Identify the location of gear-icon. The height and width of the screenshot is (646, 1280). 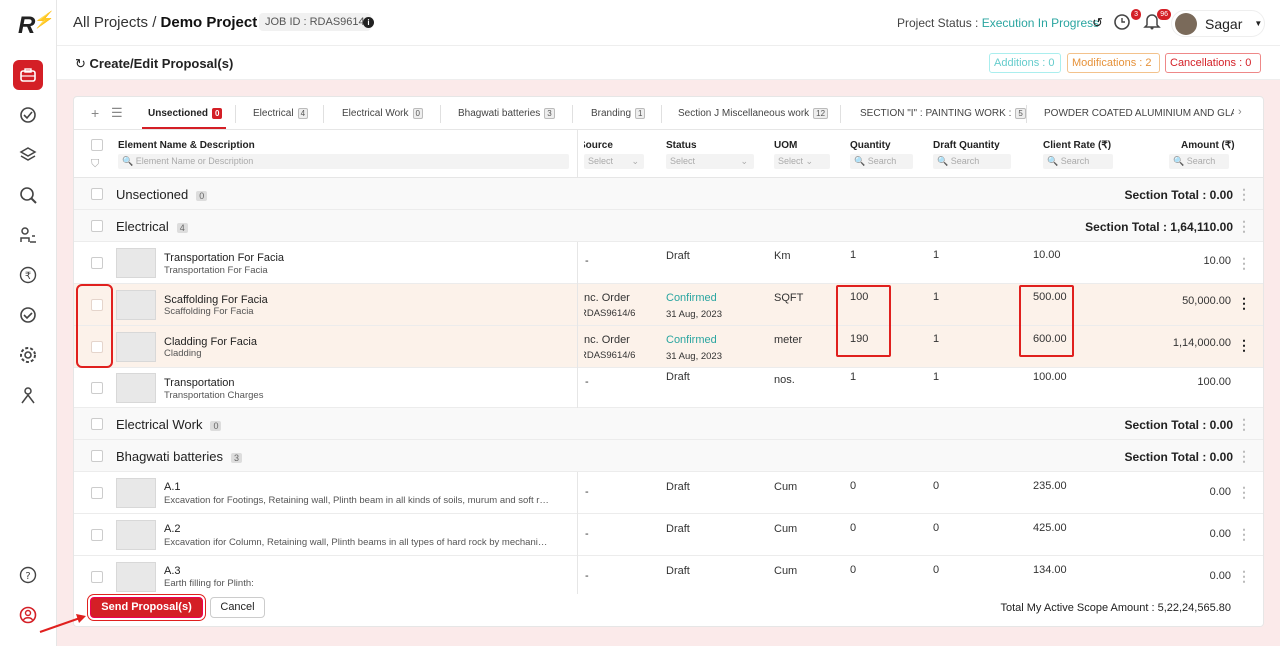
(28, 355).